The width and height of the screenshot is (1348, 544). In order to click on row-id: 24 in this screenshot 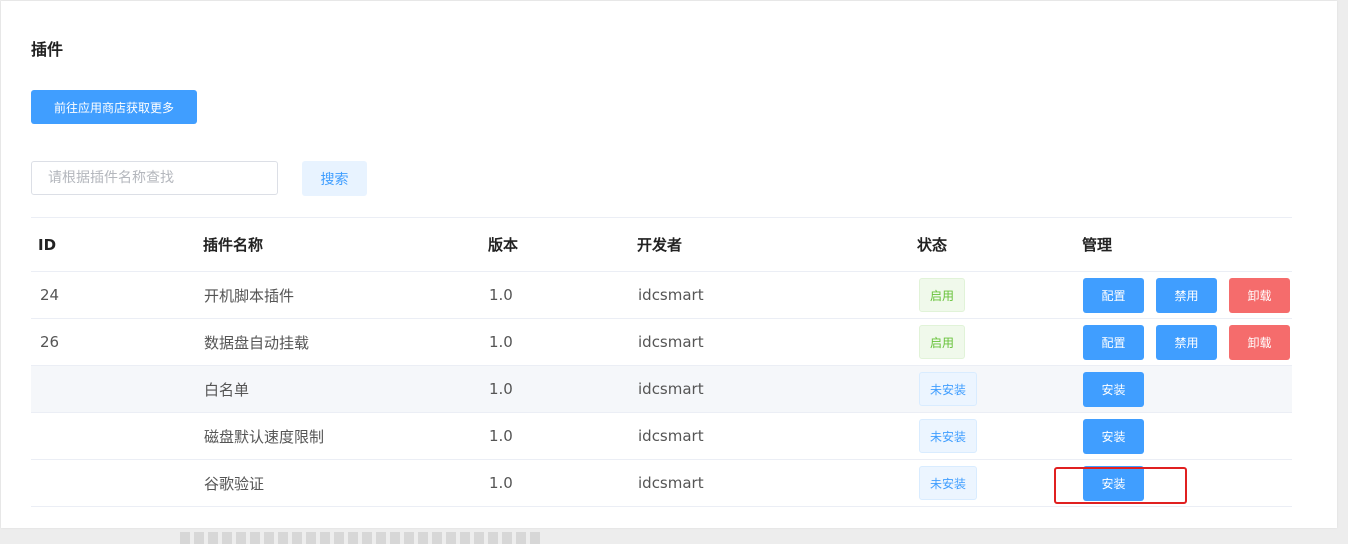, I will do `click(50, 295)`.